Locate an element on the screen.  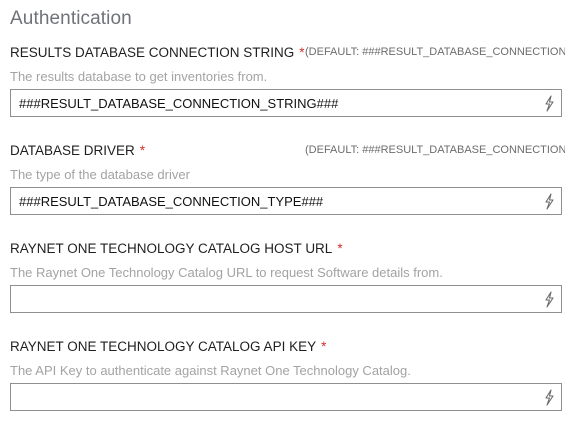
field-label: DATABASE DRIVER * is located at coordinates (77, 150).